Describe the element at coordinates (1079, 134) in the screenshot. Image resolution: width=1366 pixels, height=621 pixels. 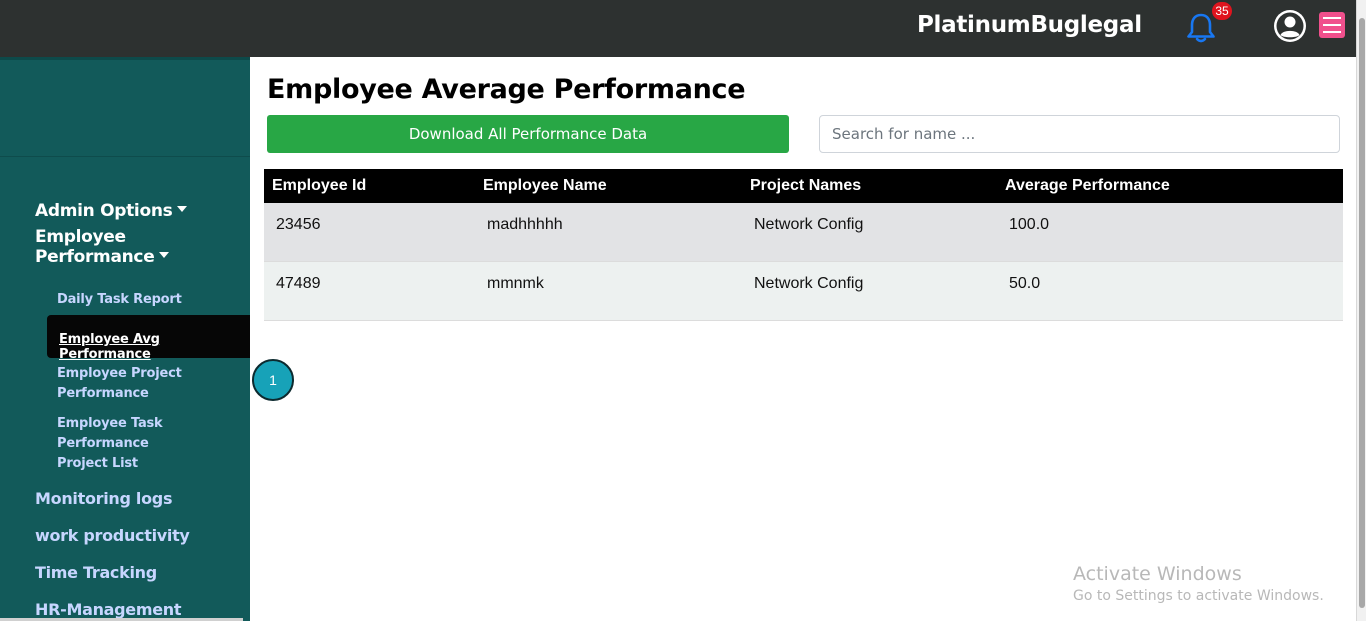
I see `search-input` at that location.